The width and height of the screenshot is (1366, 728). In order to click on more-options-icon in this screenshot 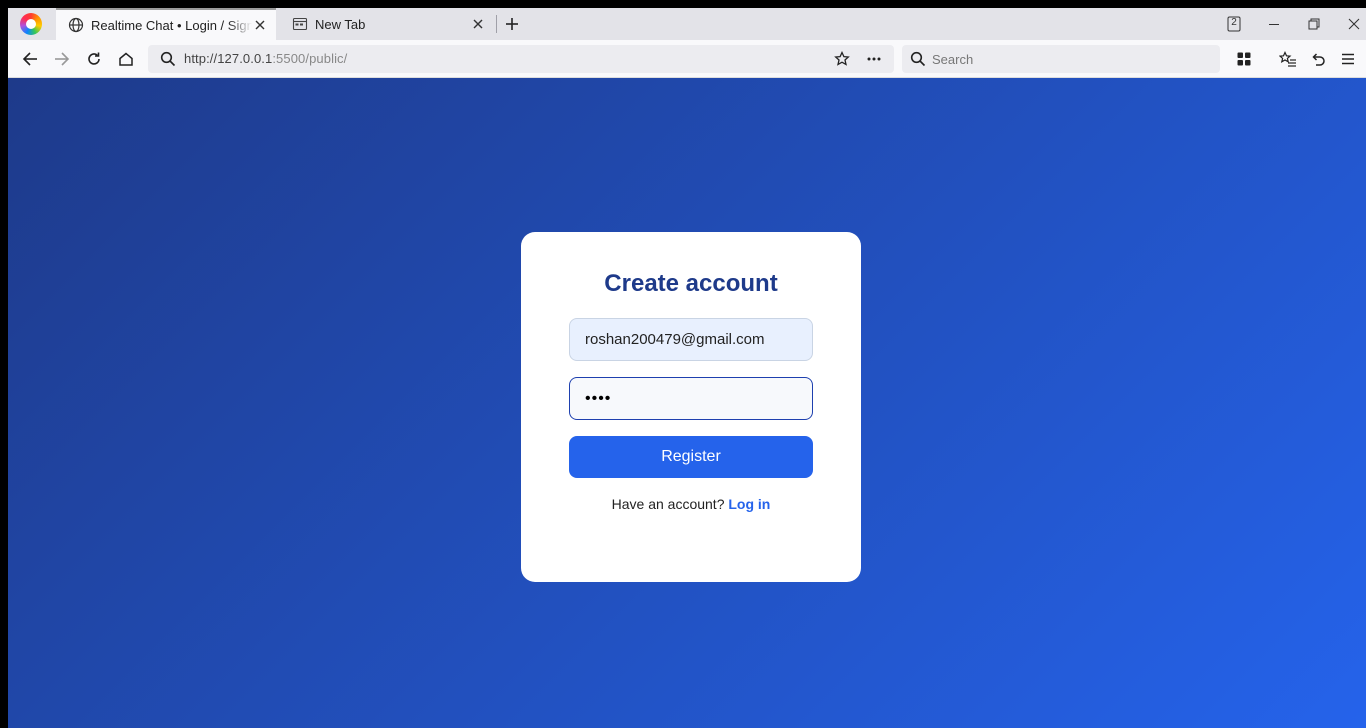, I will do `click(874, 59)`.